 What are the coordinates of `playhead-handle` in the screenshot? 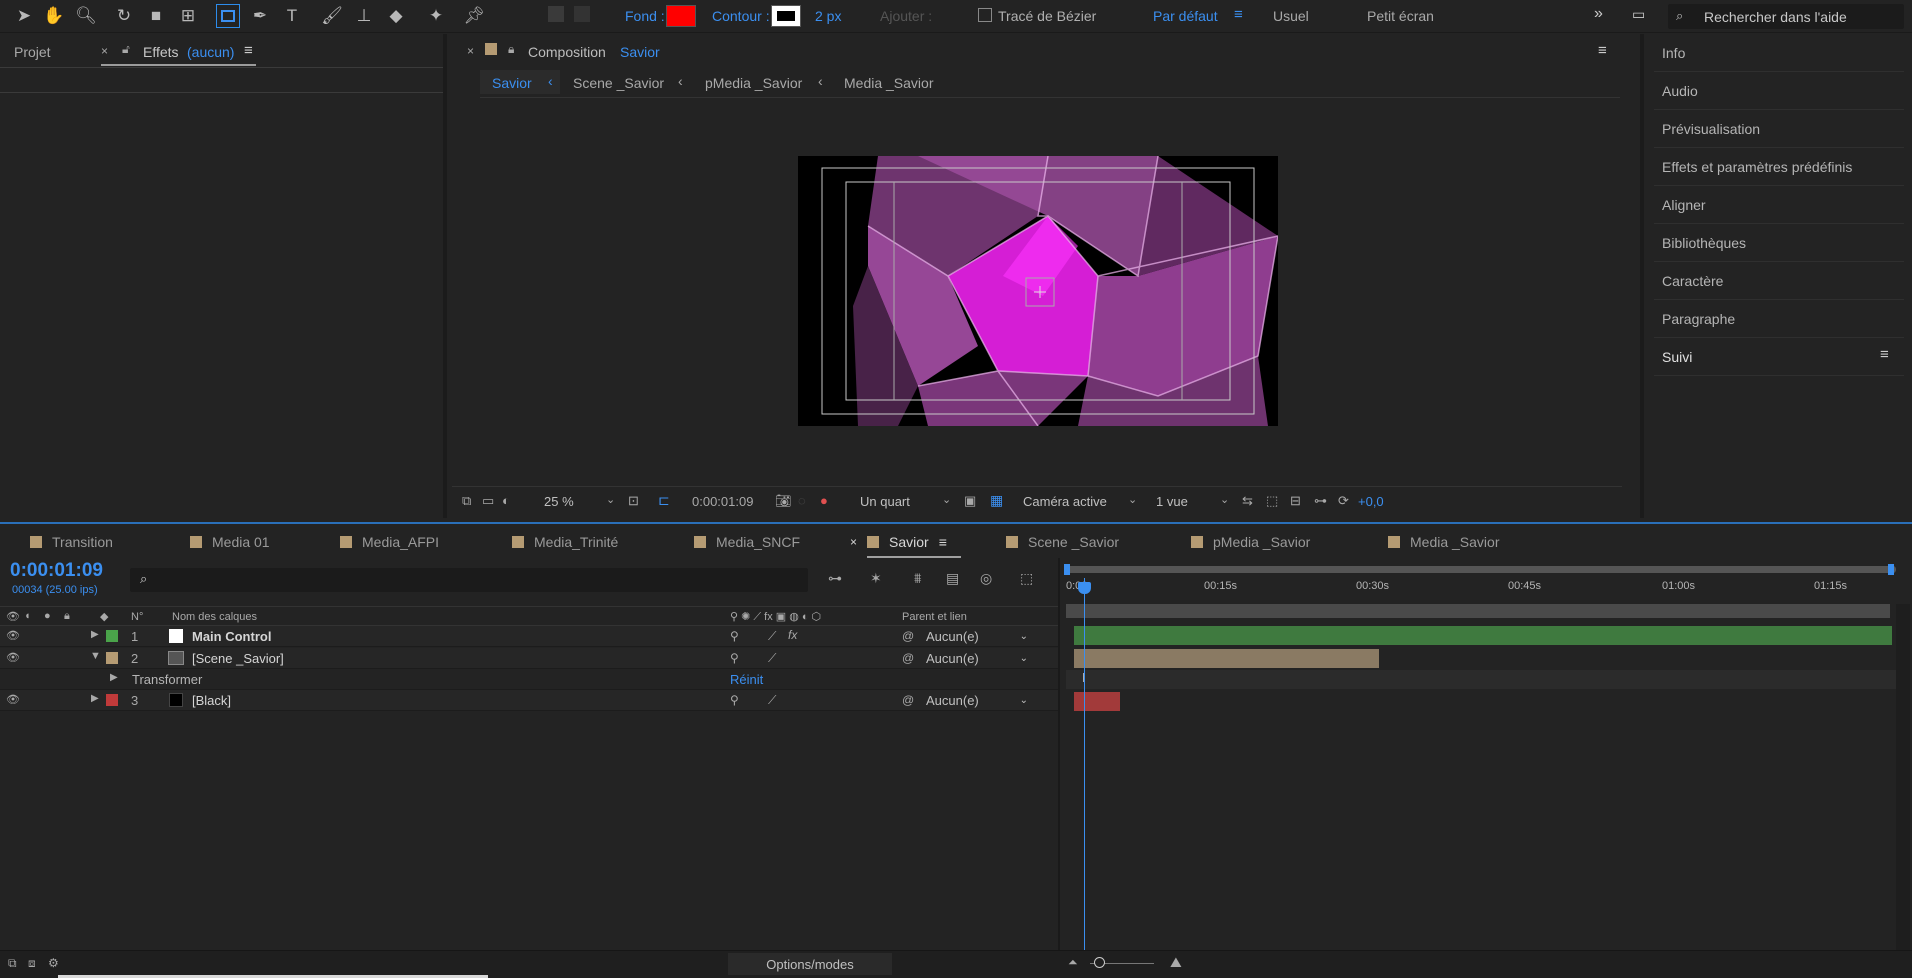 It's located at (1084, 588).